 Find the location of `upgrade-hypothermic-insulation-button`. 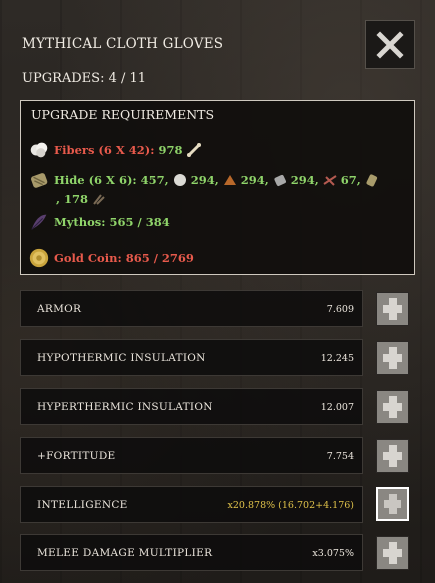

upgrade-hypothermic-insulation-button is located at coordinates (392, 358).